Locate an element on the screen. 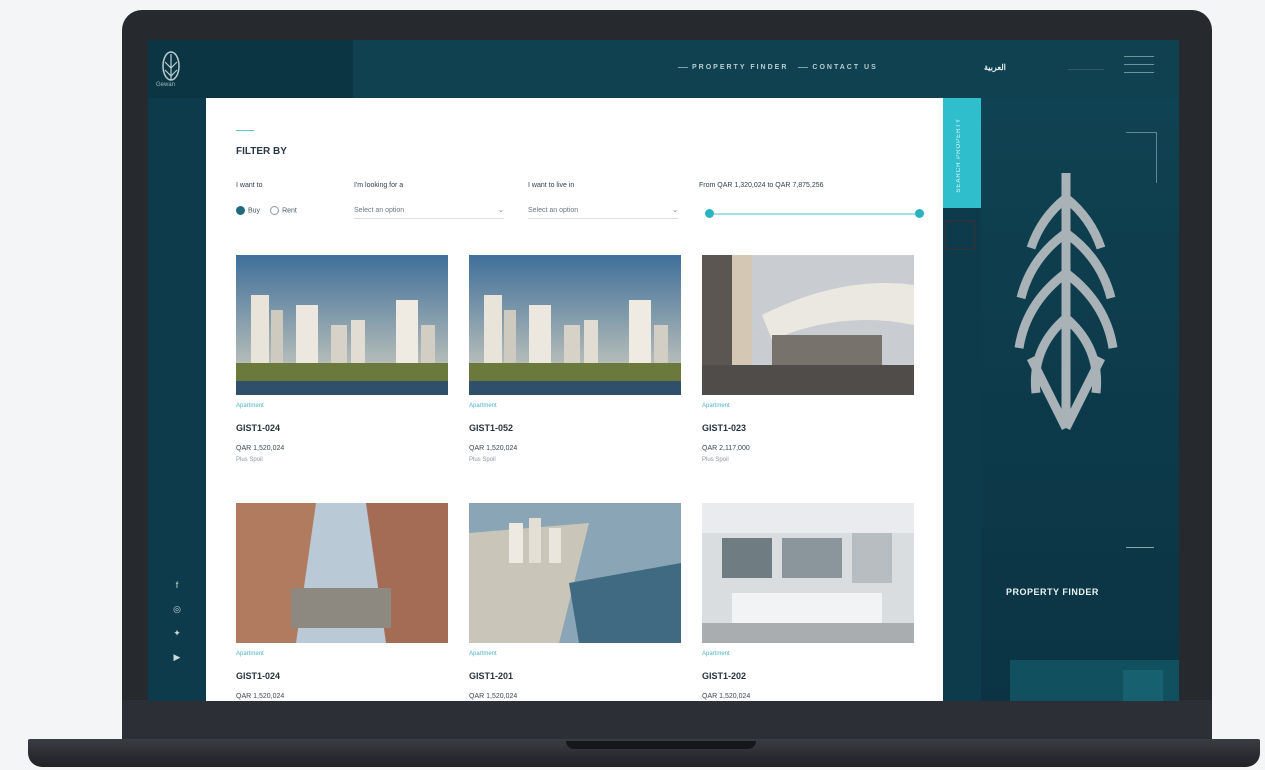 This screenshot has height=770, width=1265. instagram-icon: ◎ is located at coordinates (177, 609).